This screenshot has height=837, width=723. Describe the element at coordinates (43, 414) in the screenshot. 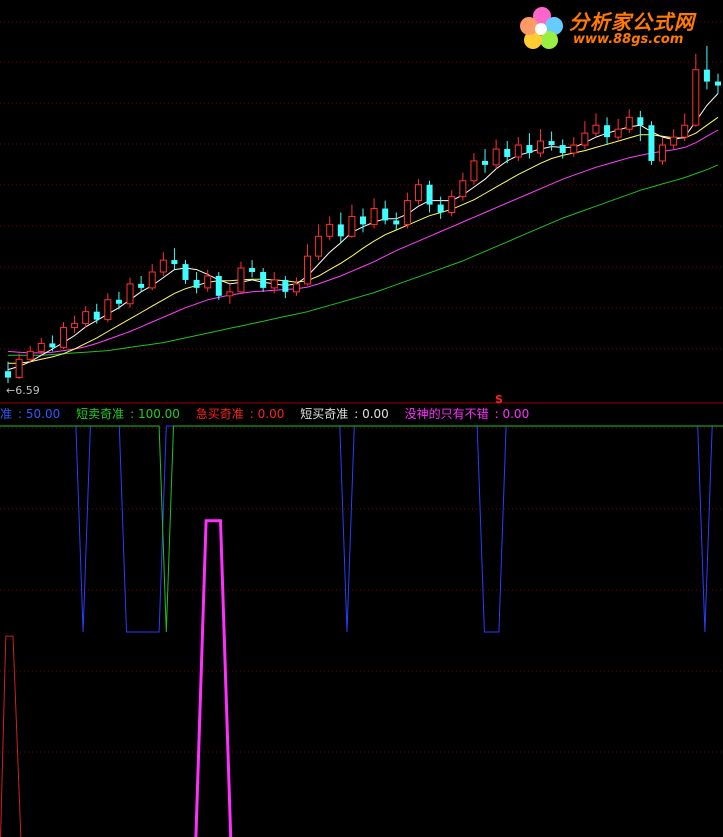

I see `legend-value: 50.00` at that location.